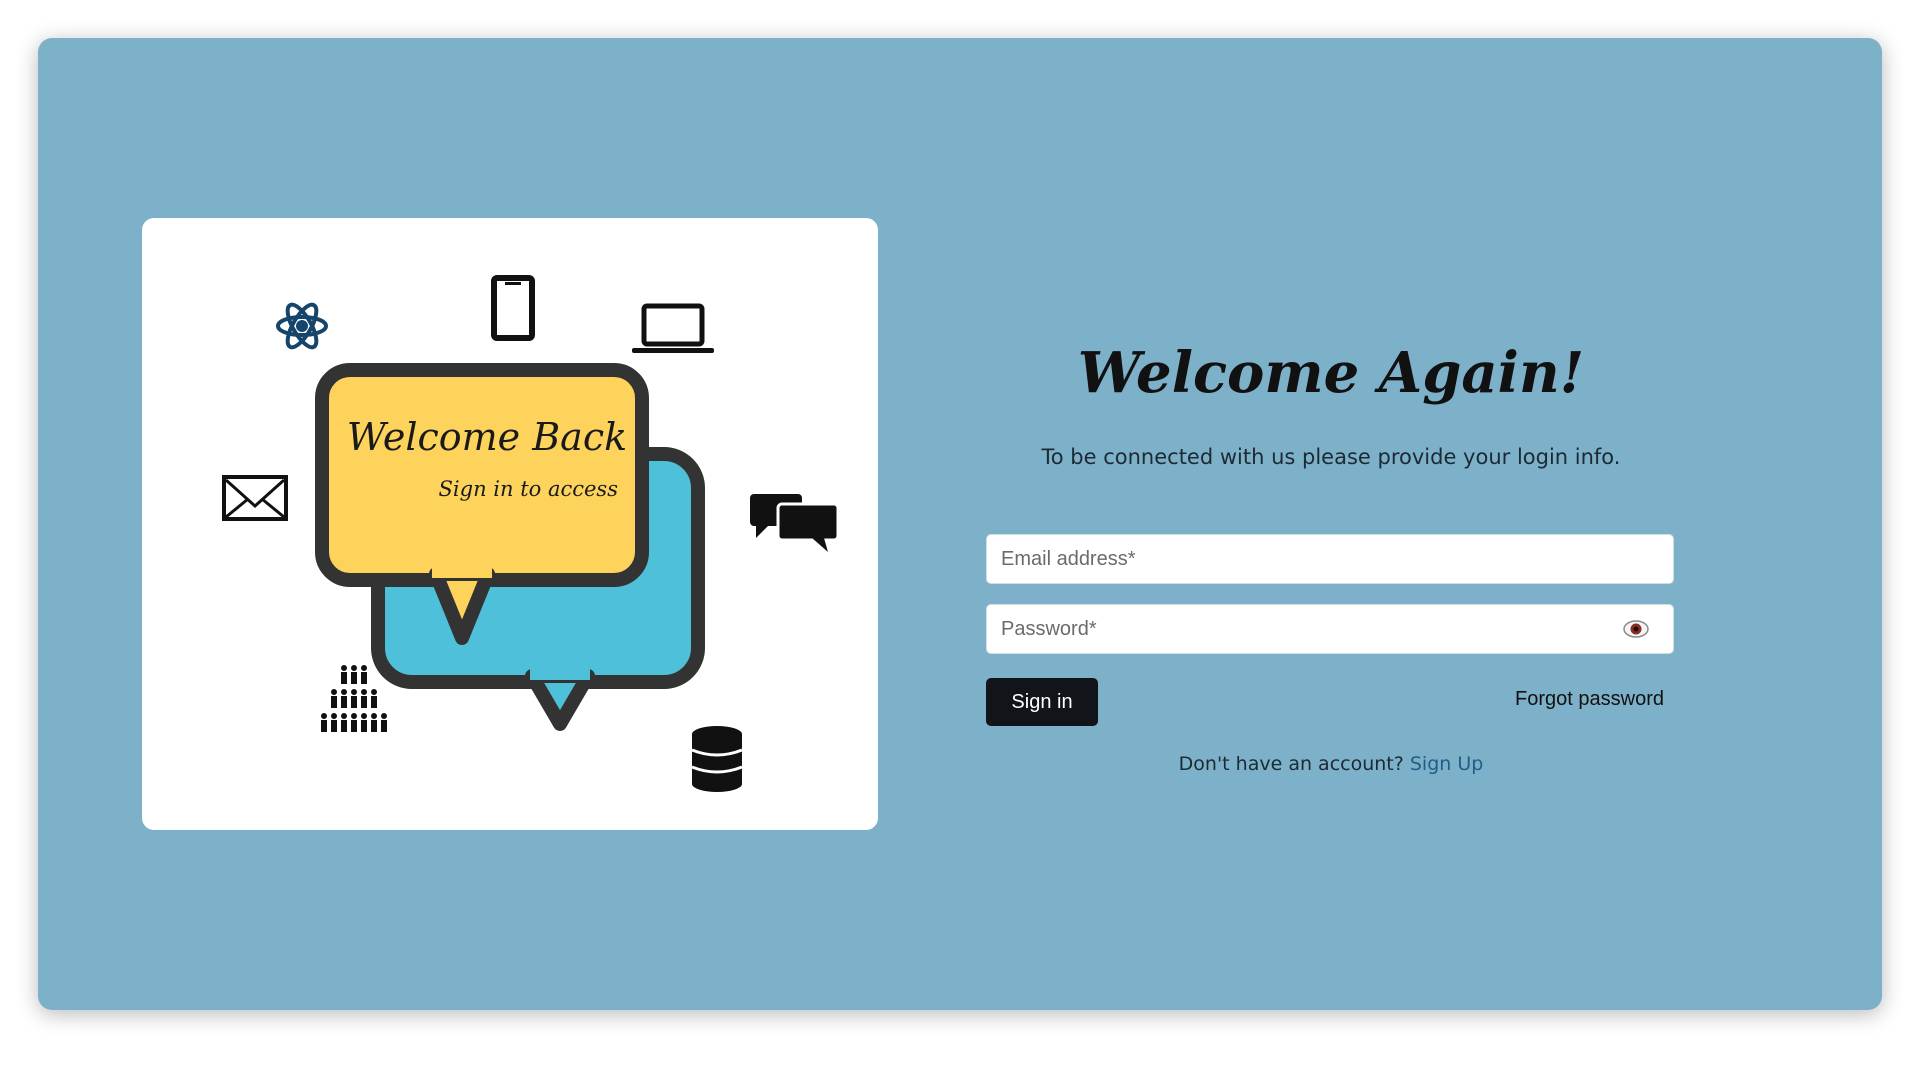 The image size is (1920, 1080). What do you see at coordinates (302, 326) in the screenshot?
I see `atom-icon` at bounding box center [302, 326].